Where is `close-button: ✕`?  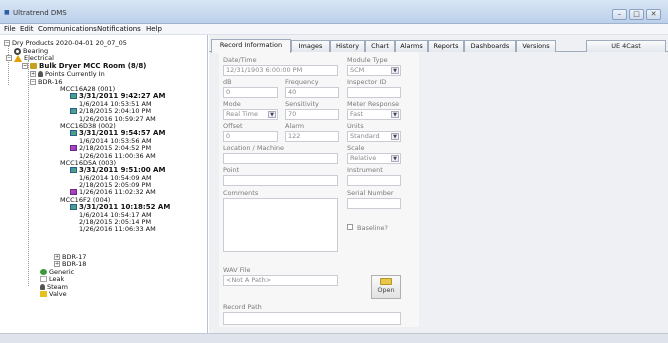 close-button: ✕ is located at coordinates (653, 14).